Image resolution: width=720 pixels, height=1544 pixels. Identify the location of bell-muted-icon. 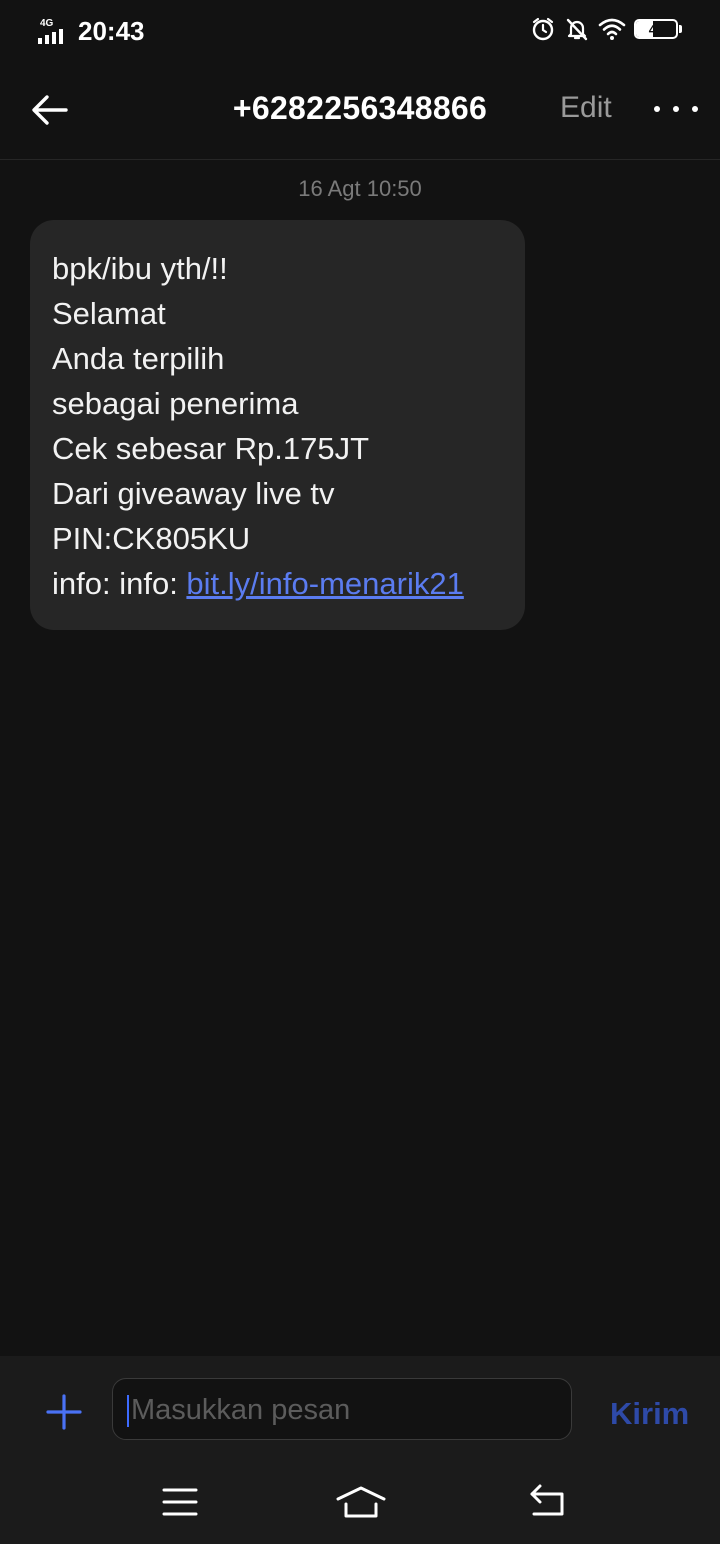
(577, 29).